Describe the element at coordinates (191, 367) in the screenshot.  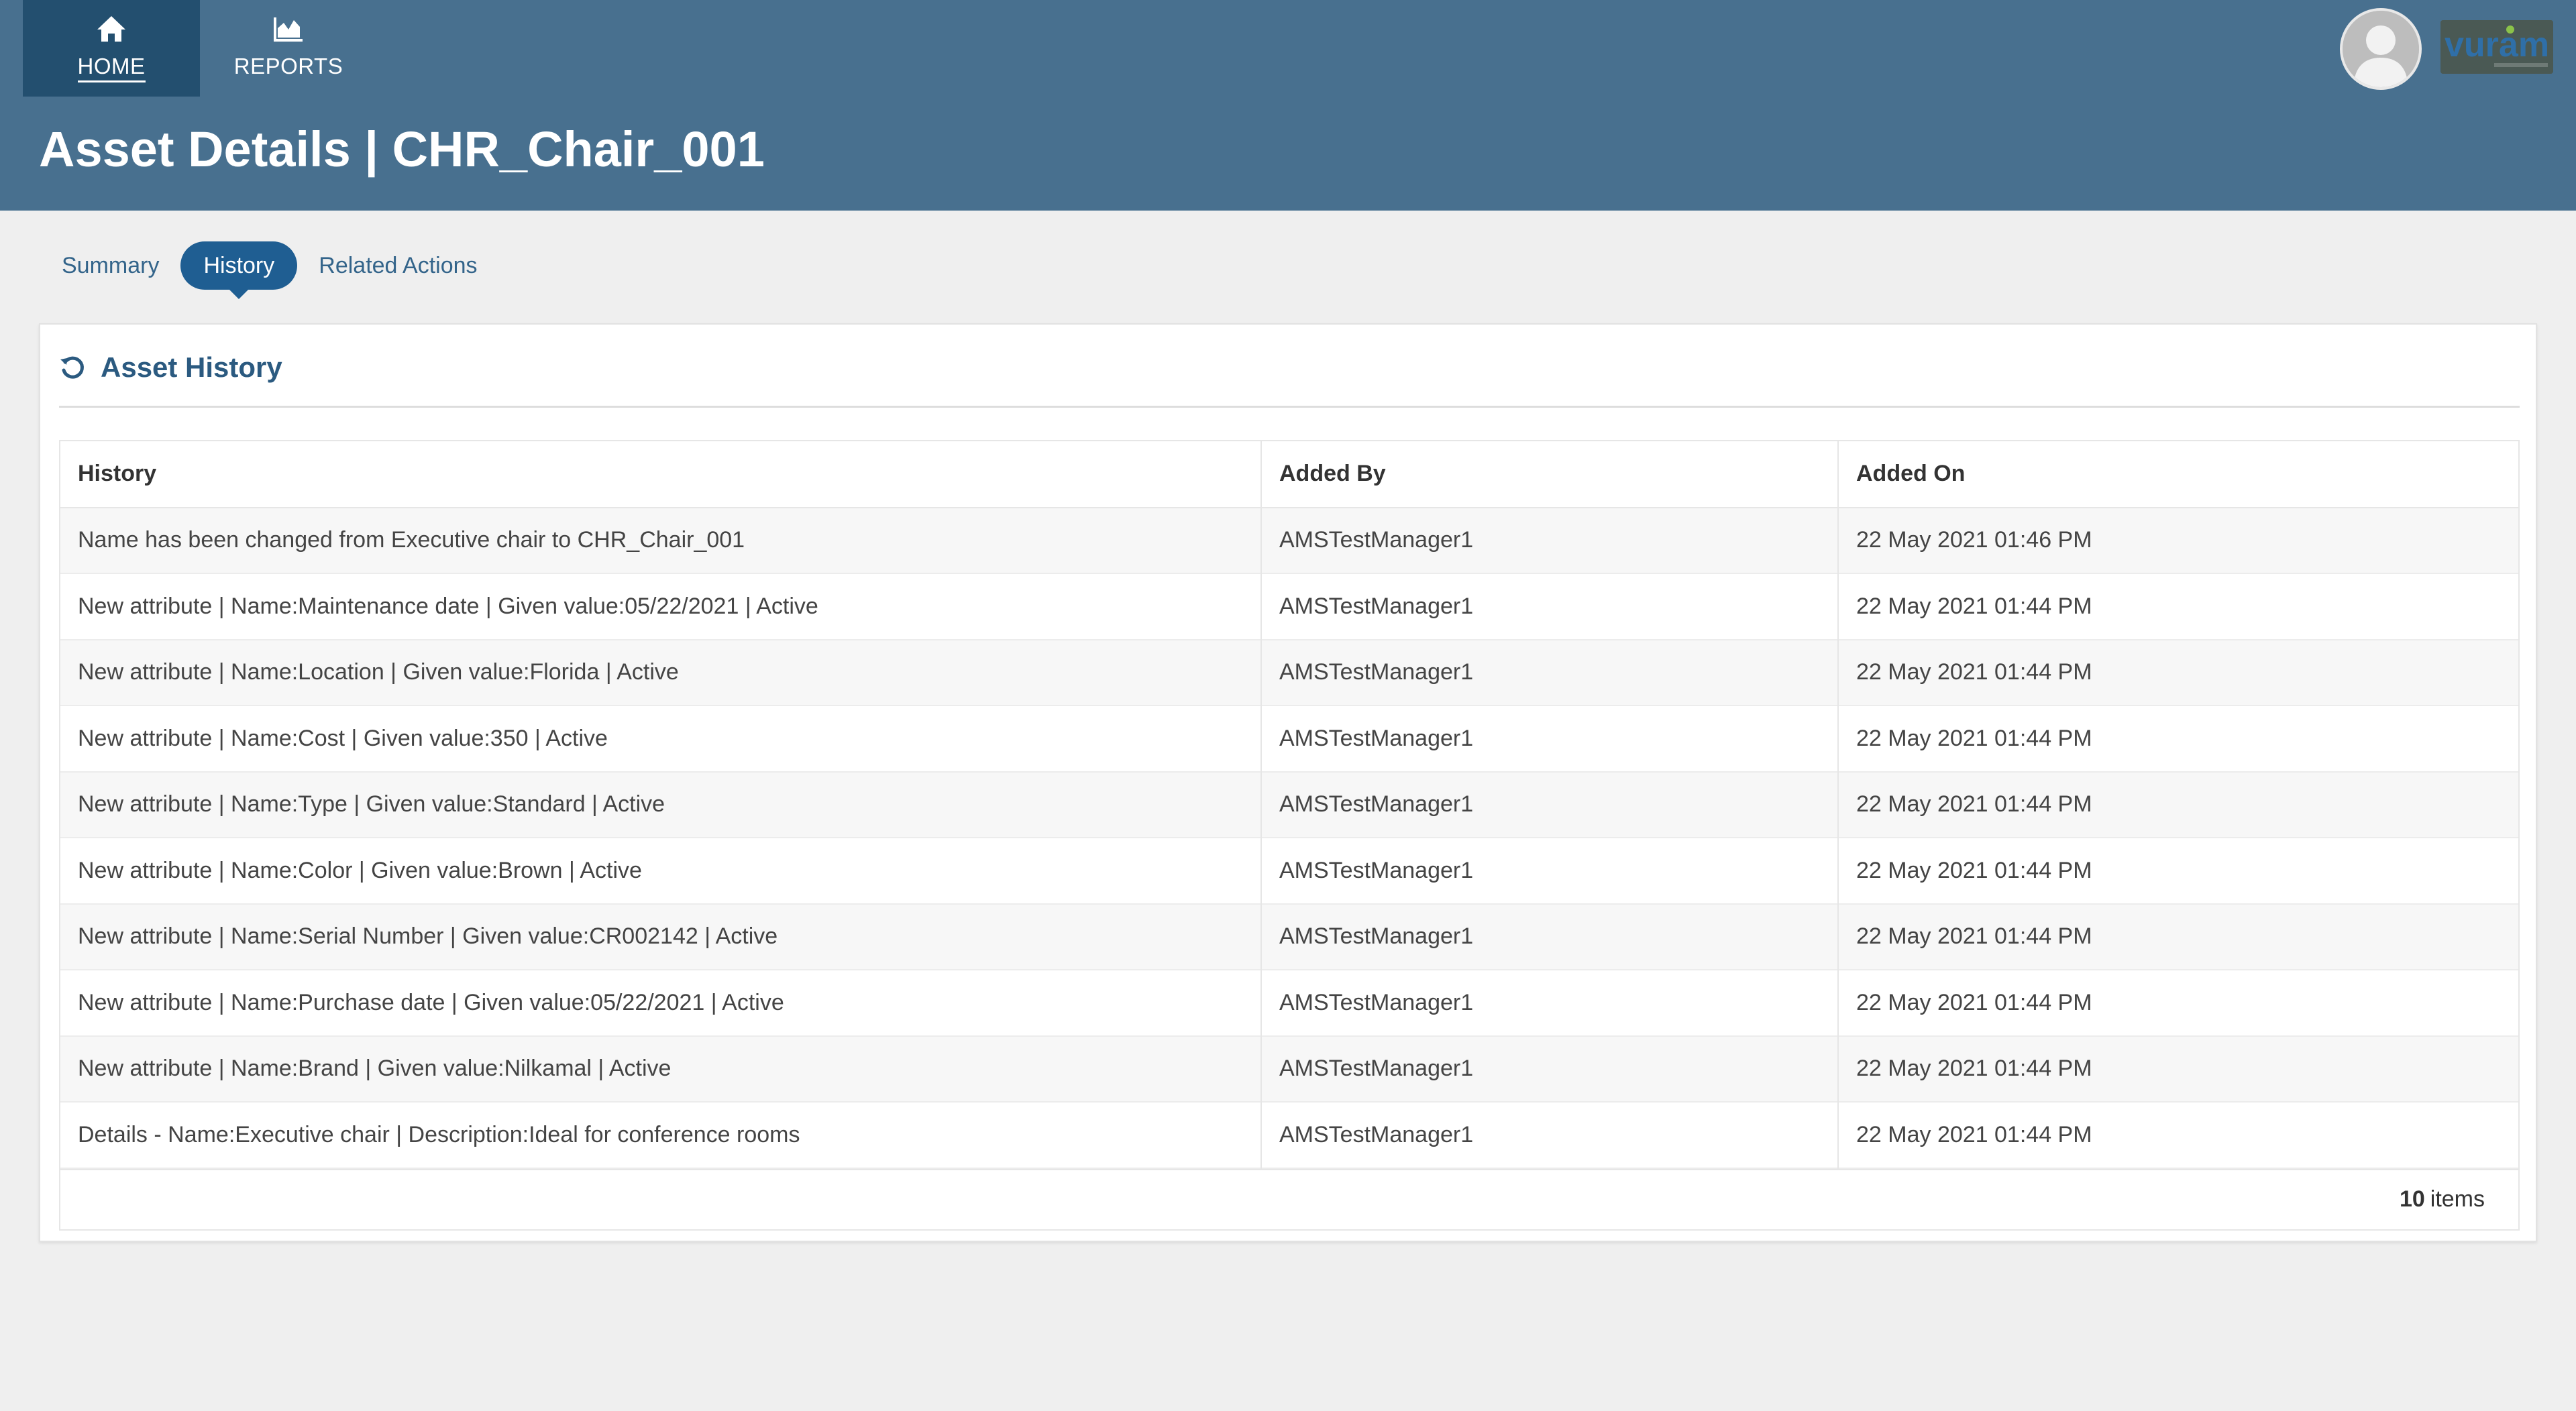
I see `panel-title: Asset History` at that location.